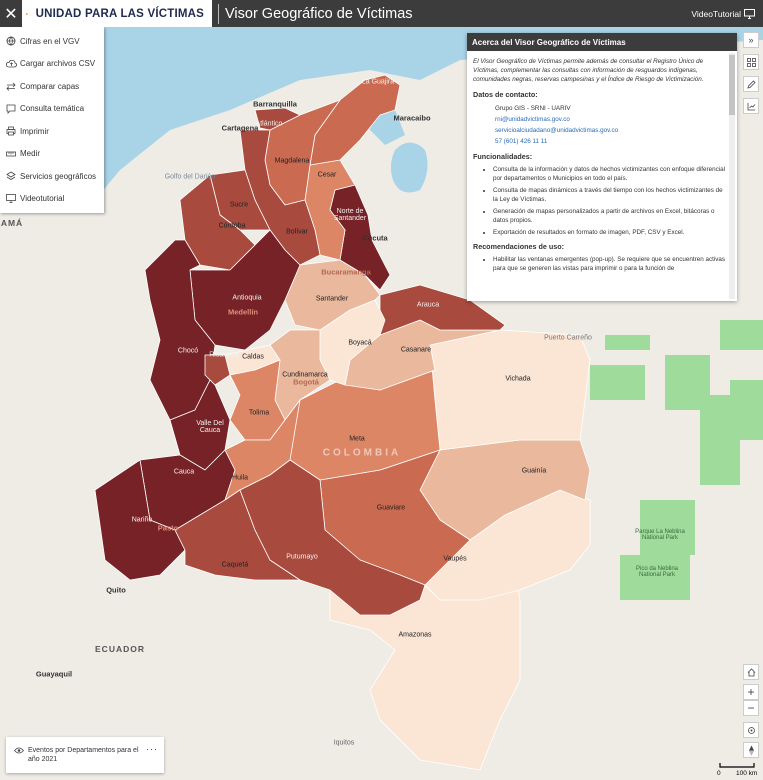 This screenshot has height=780, width=763. Describe the element at coordinates (732, 176) in the screenshot. I see `about-scrollbar` at that location.